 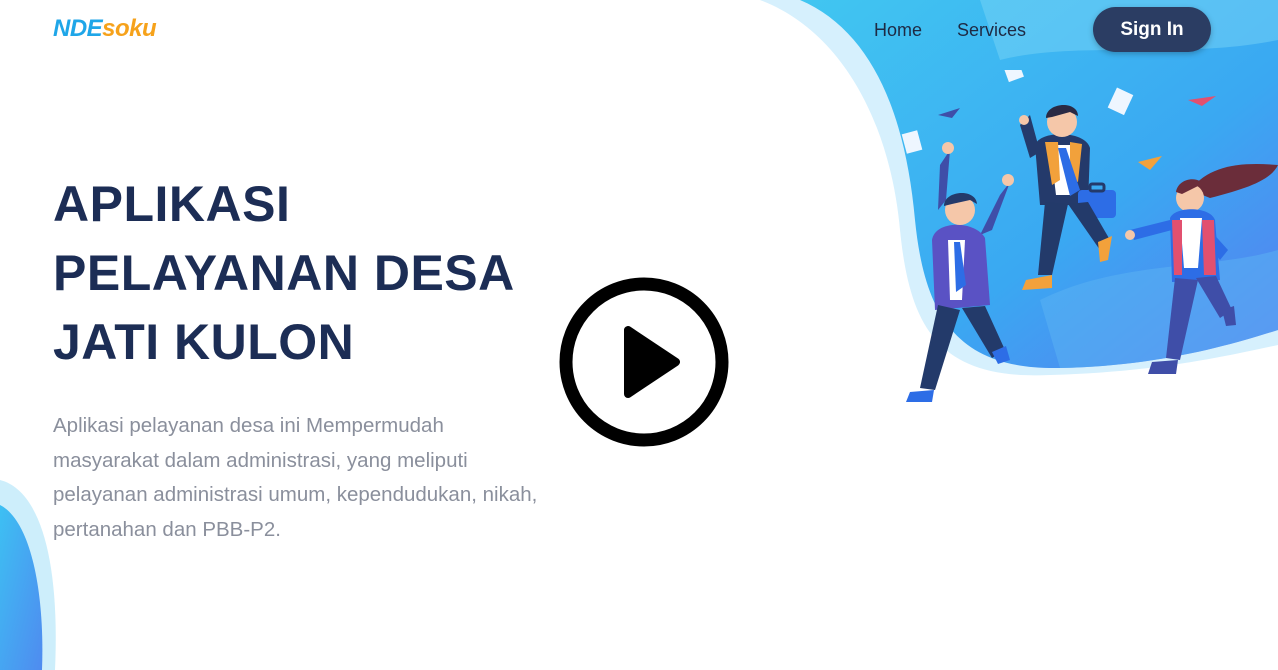 I want to click on person-middle, so click(x=1067, y=197).